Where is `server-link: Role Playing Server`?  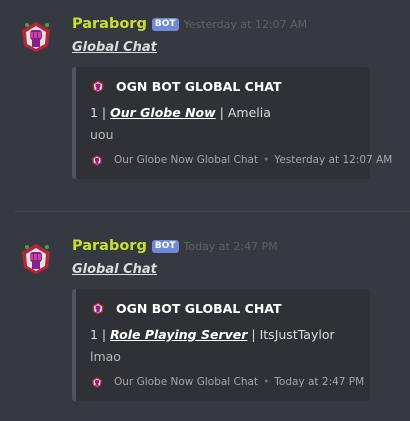 server-link: Role Playing Server is located at coordinates (178, 334).